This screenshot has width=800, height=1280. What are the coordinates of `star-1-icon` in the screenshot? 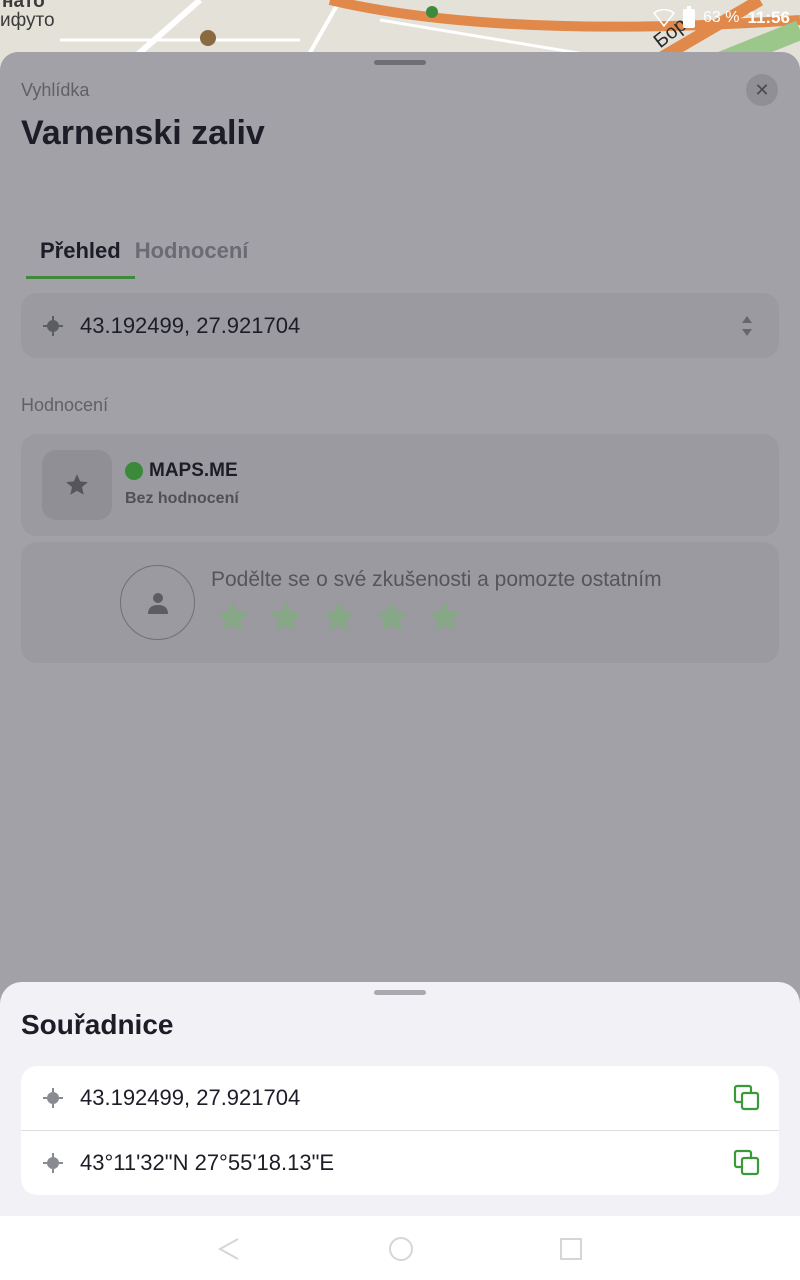 It's located at (233, 617).